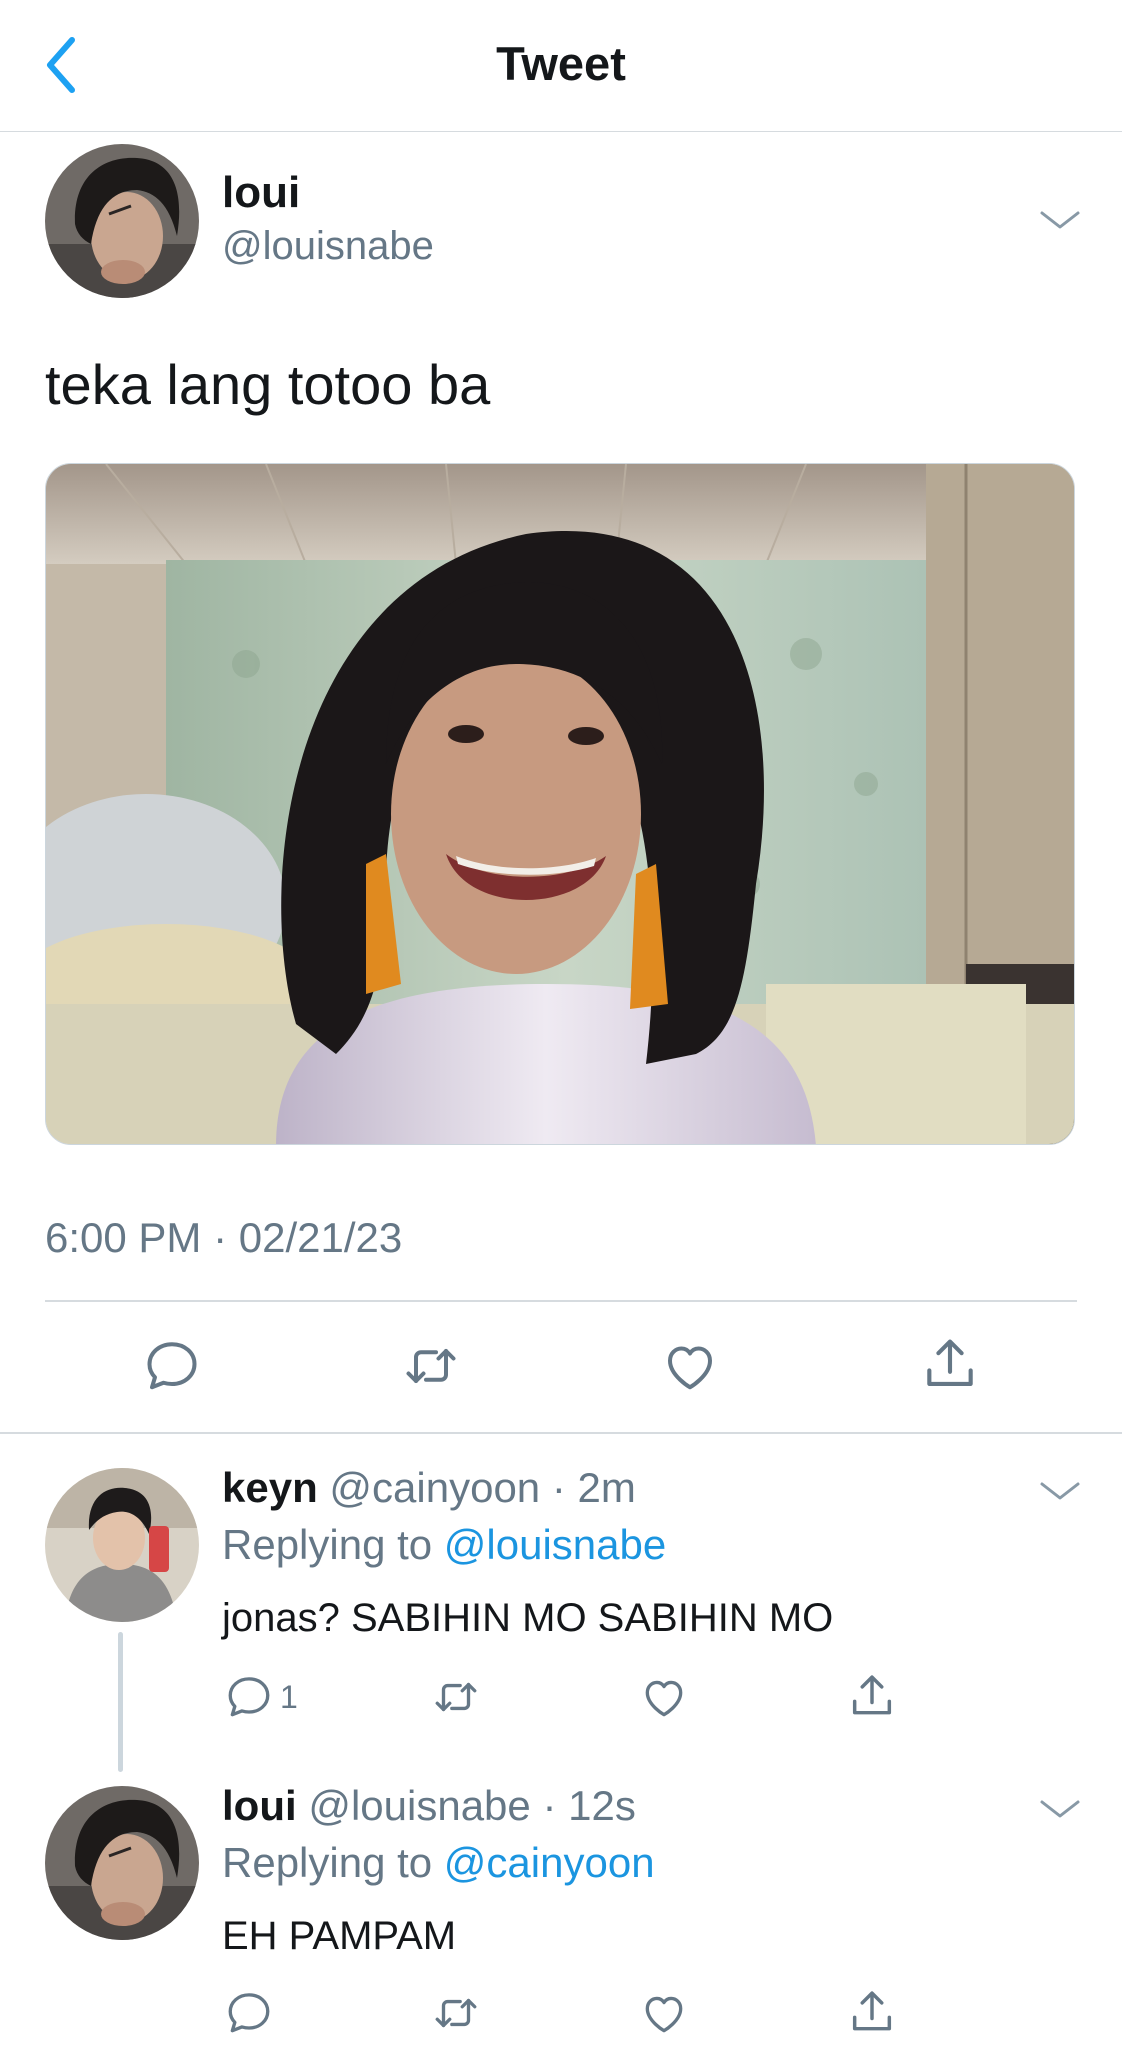 The height and width of the screenshot is (2048, 1122). Describe the element at coordinates (434, 1487) in the screenshot. I see `reply-author-handle: @cainyoon` at that location.